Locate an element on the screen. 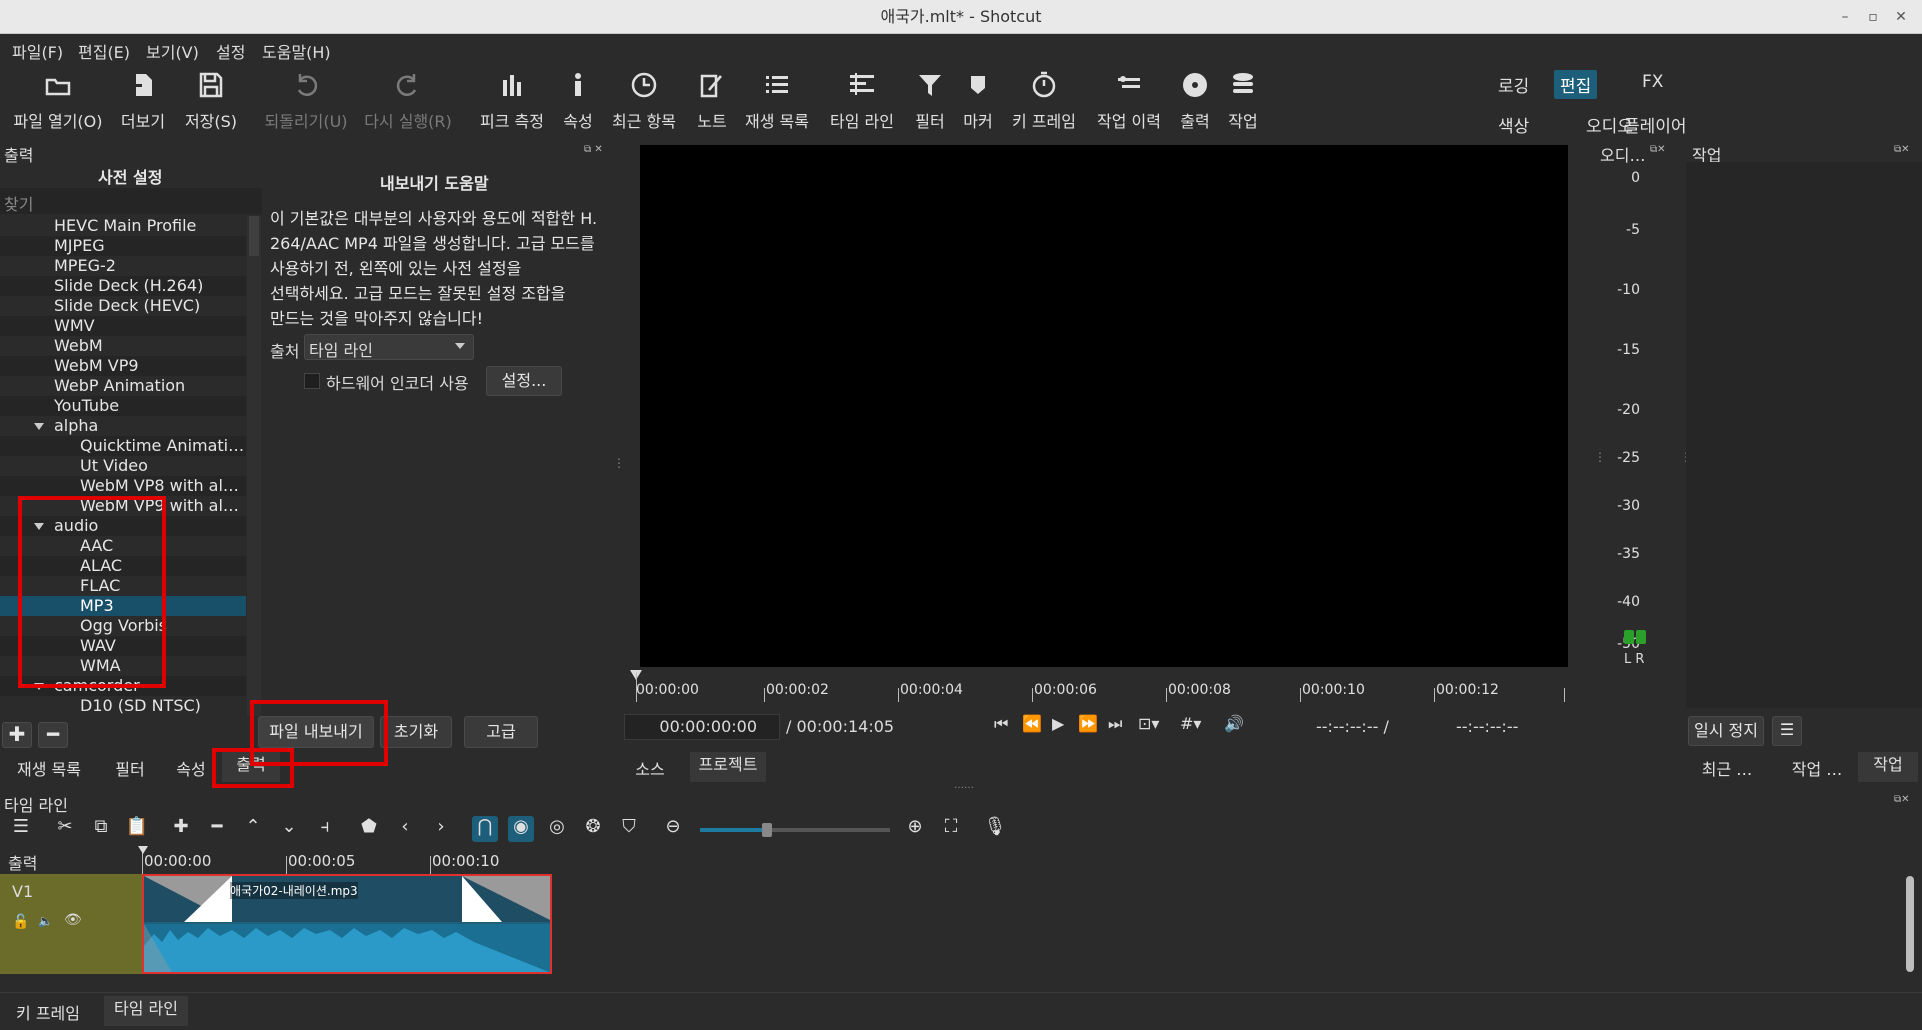 The width and height of the screenshot is (1922, 1030). preset-item: WebP Animation is located at coordinates (123, 386).